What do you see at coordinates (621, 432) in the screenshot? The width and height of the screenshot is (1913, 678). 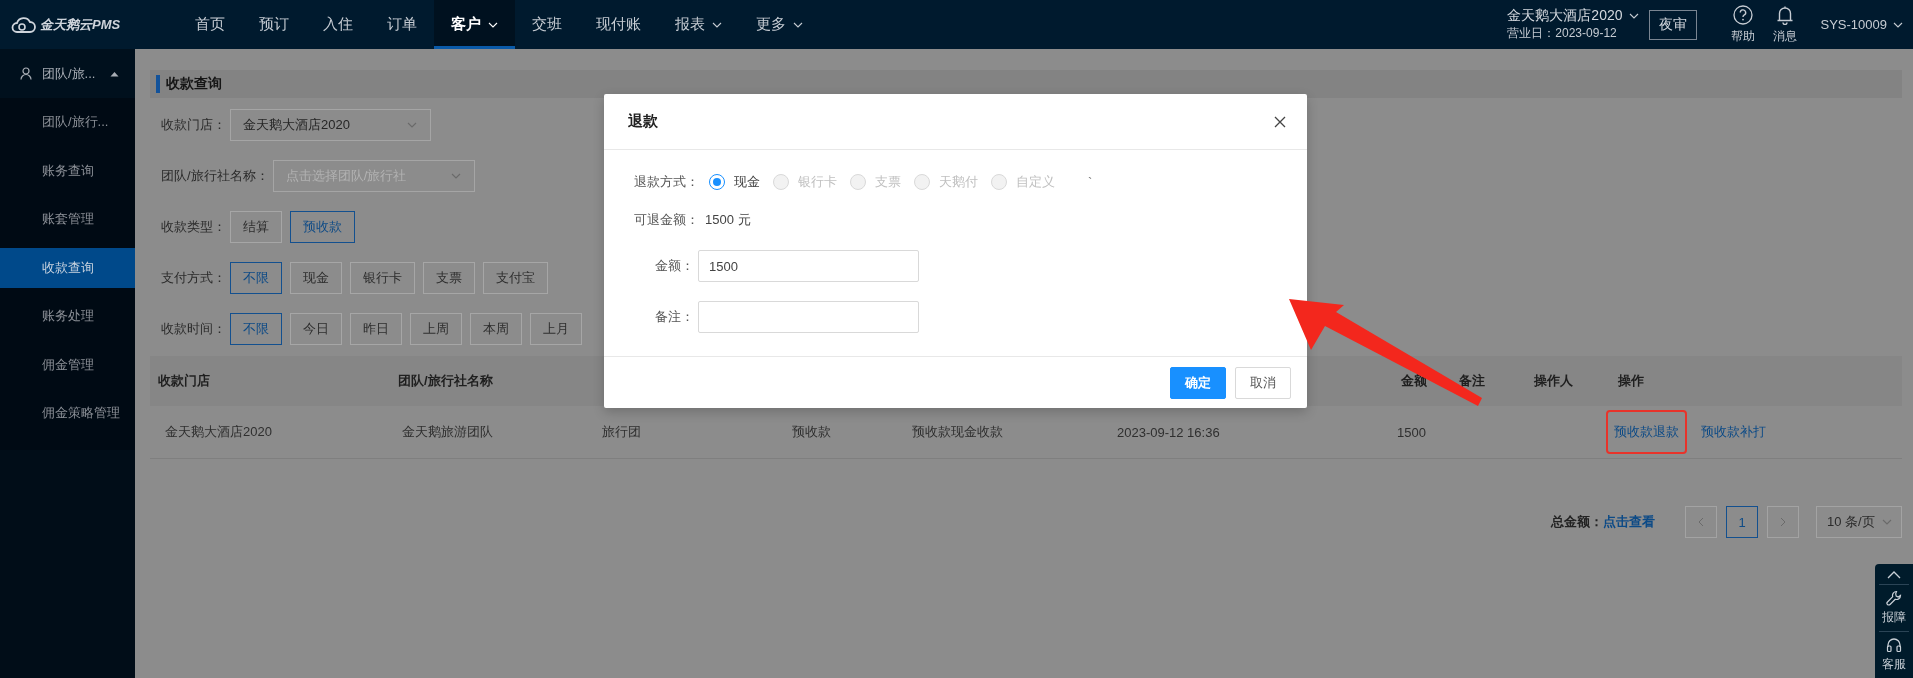 I see `table-cell-text: 旅行团` at bounding box center [621, 432].